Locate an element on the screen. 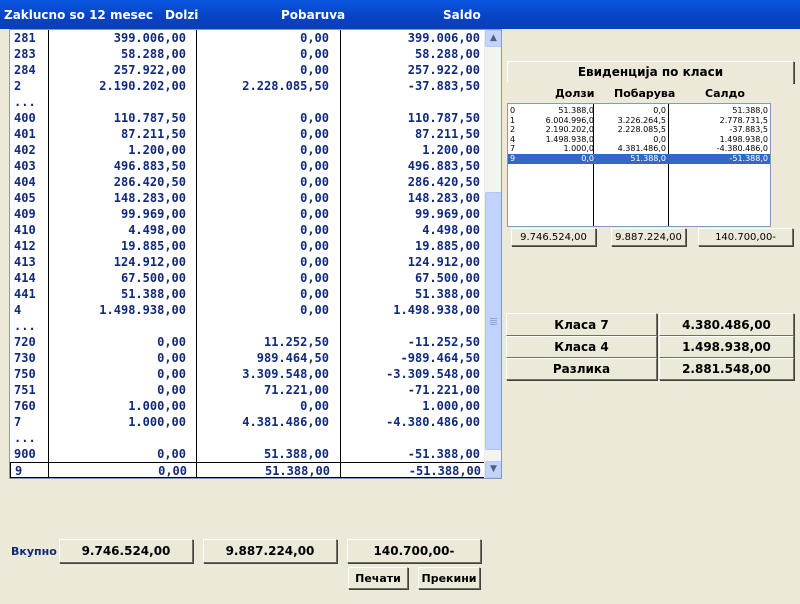 The width and height of the screenshot is (800, 604). ledger-row: 7 1.000,00 4.381.486,00 -4.380.486,00 is located at coordinates (247, 422).